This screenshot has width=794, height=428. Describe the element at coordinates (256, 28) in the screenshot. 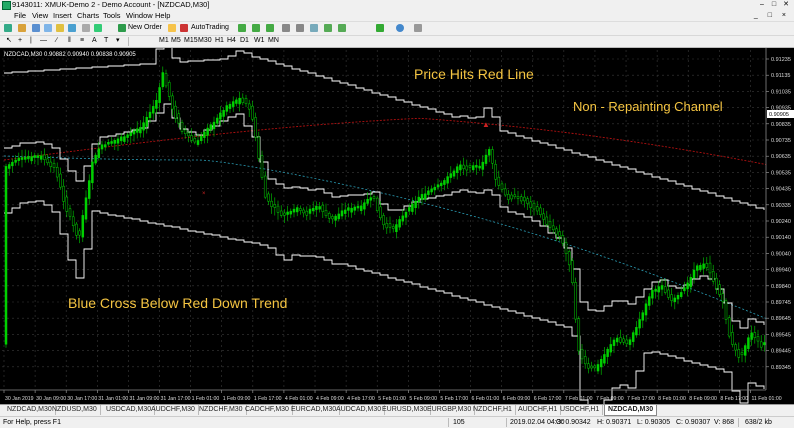

I see `candlestick-icon` at that location.